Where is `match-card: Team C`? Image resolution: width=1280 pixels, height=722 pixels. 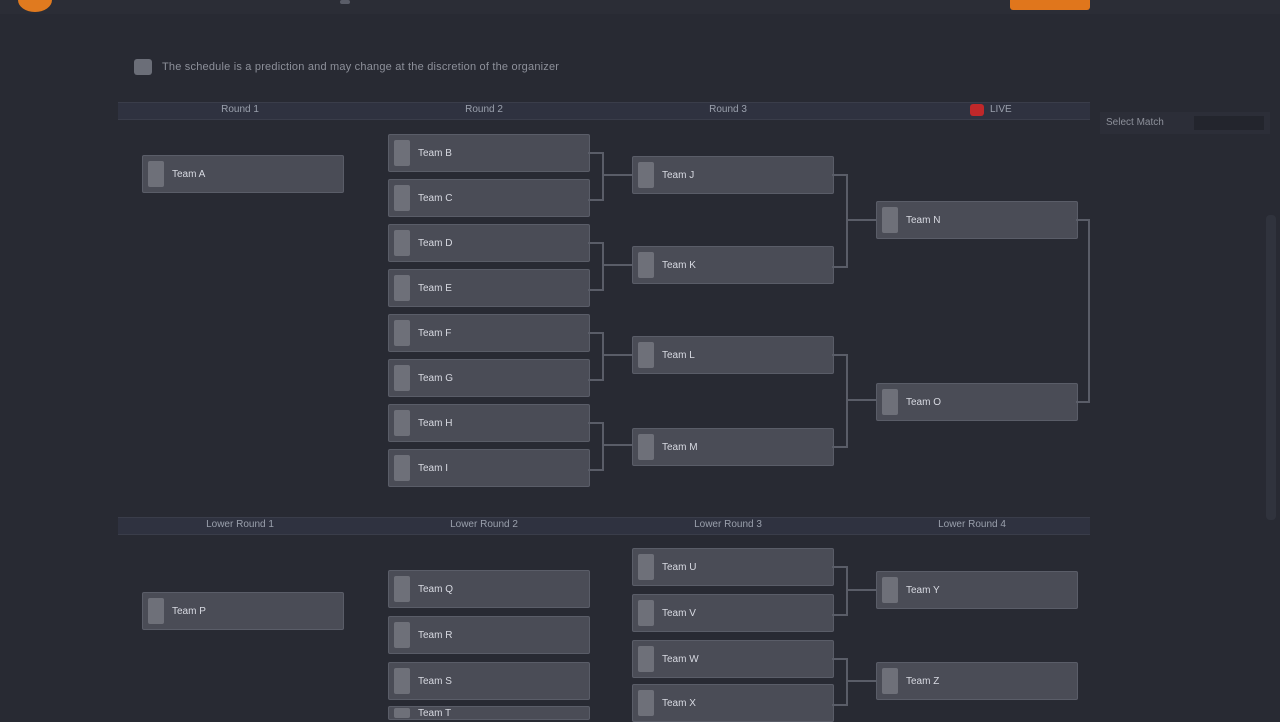 match-card: Team C is located at coordinates (489, 198).